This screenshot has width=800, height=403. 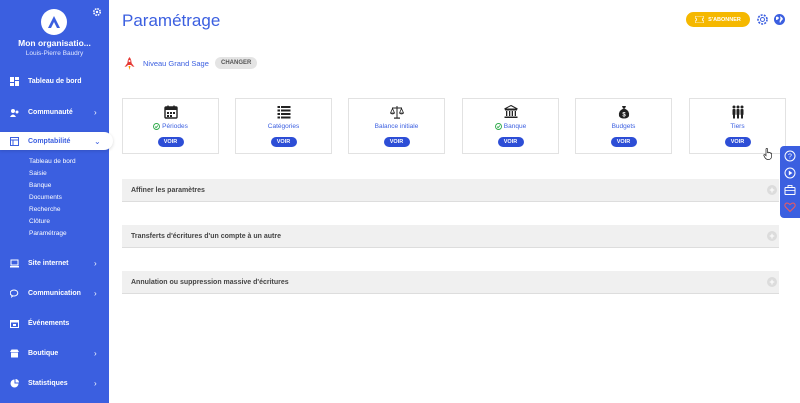 What do you see at coordinates (236, 63) in the screenshot?
I see `change-level-button: CHANGER` at bounding box center [236, 63].